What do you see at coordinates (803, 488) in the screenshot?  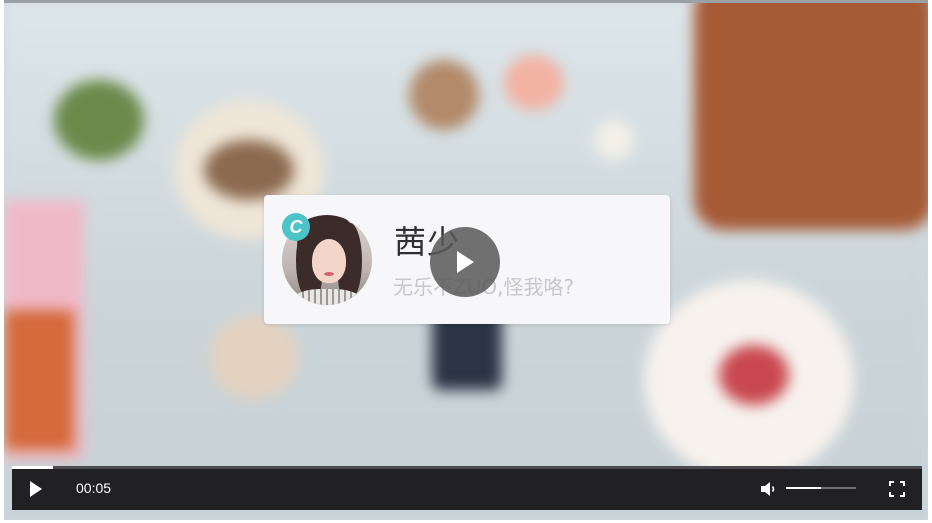 I see `volume-level` at bounding box center [803, 488].